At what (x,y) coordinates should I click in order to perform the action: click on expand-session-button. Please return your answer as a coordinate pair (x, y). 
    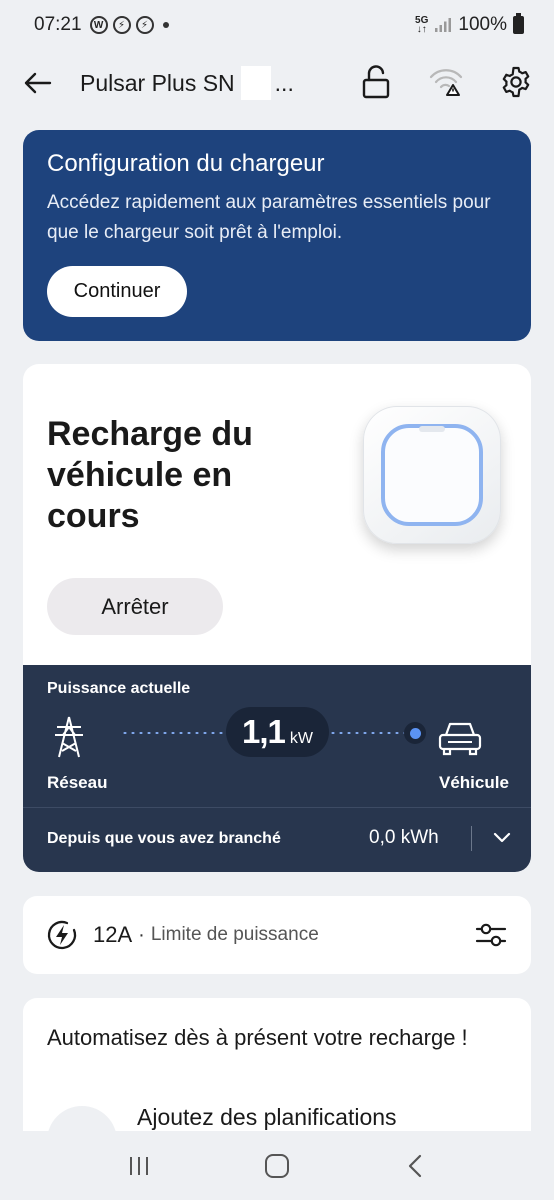
    Looking at the image, I should click on (502, 838).